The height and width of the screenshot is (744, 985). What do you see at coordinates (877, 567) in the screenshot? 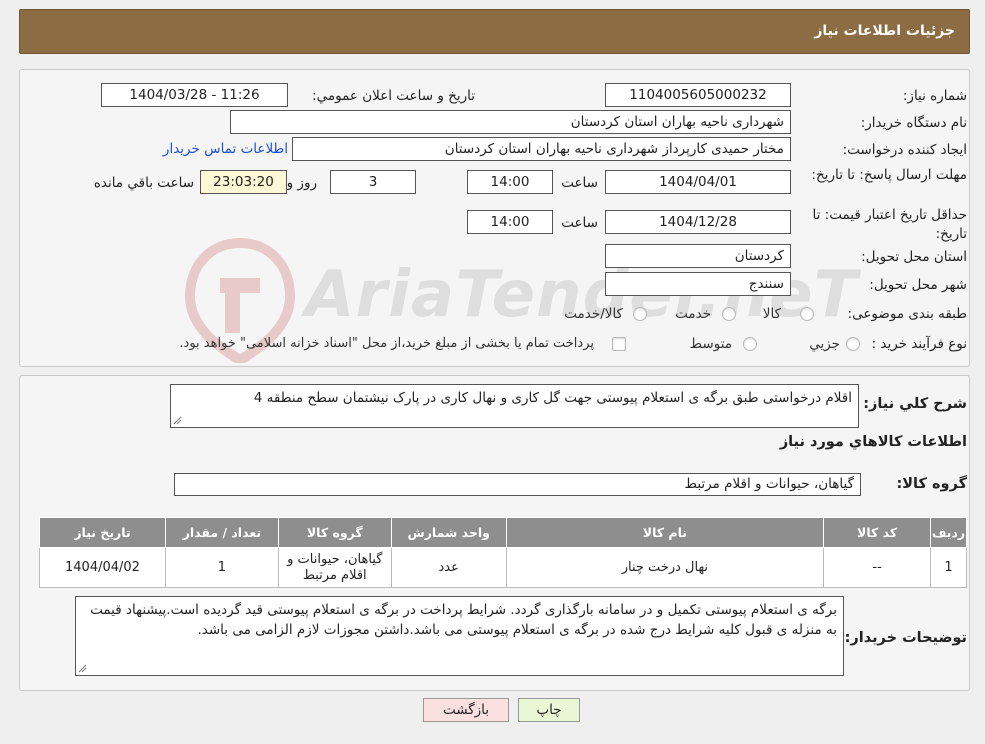
I see `cell-code: --` at bounding box center [877, 567].